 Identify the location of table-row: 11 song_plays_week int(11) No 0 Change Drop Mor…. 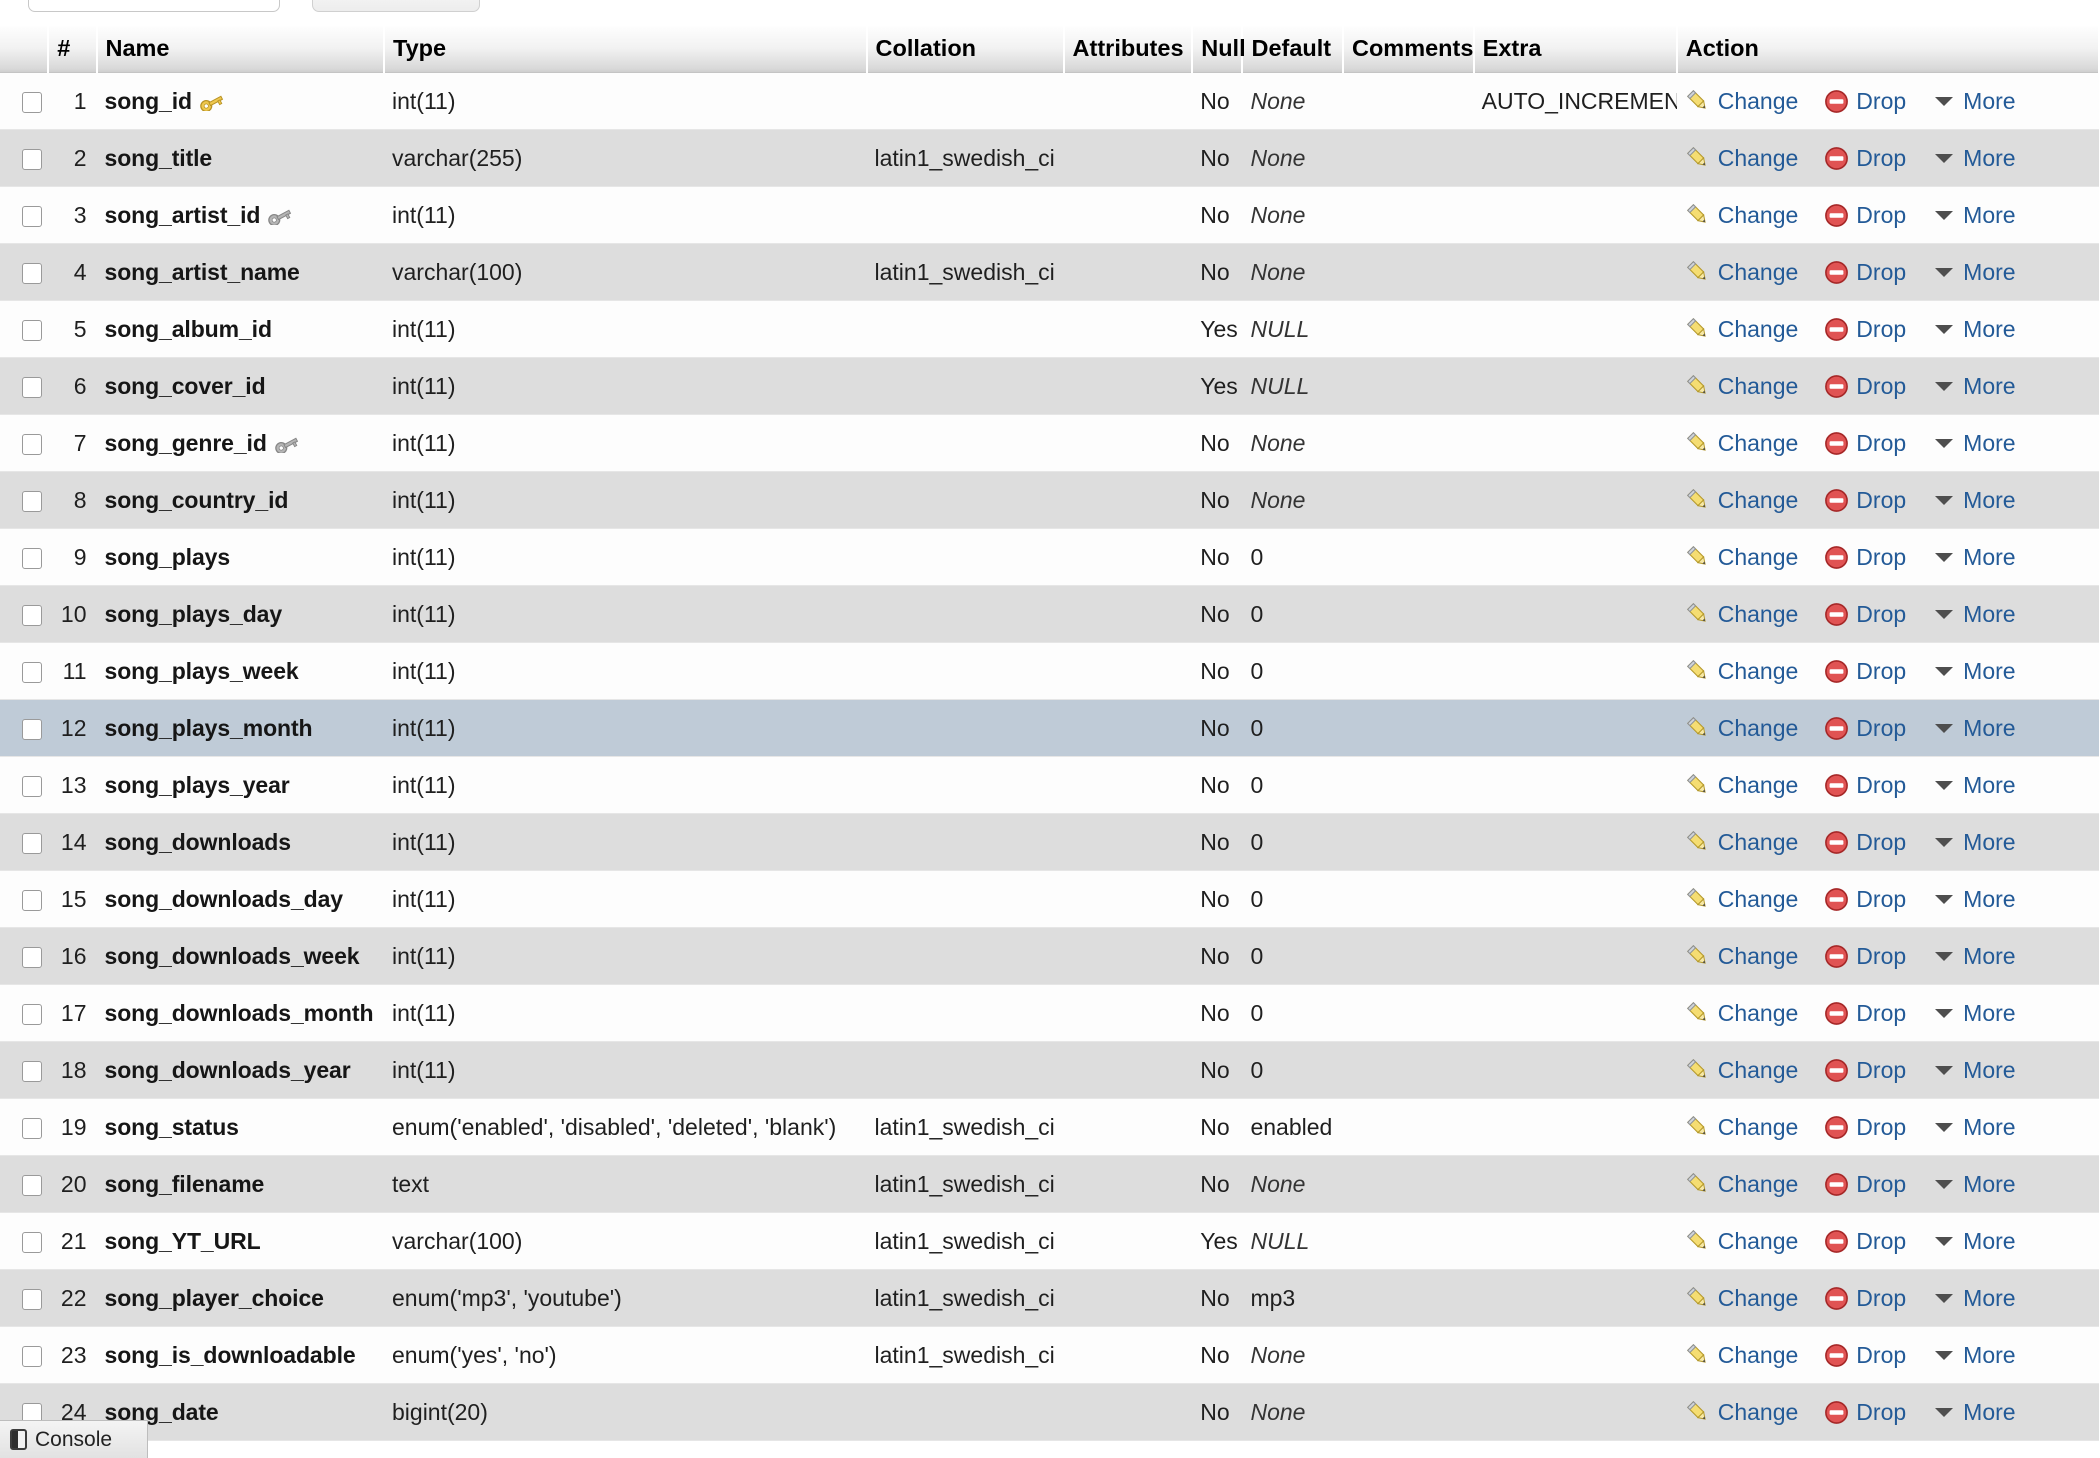
(1049, 671).